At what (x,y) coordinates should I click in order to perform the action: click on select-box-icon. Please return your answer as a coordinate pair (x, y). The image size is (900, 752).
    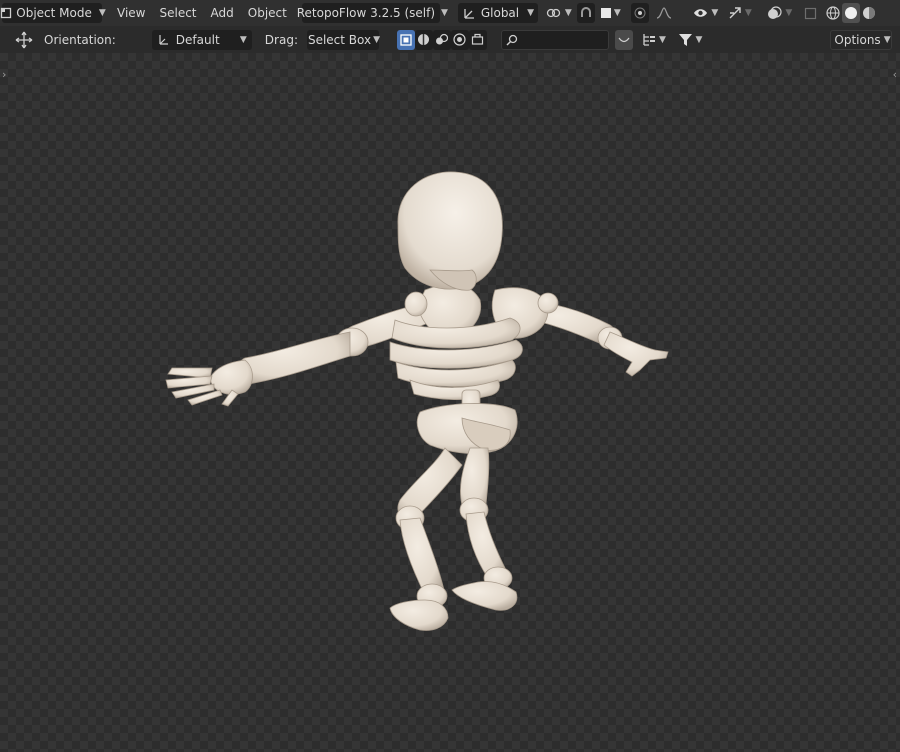
    Looking at the image, I should click on (406, 39).